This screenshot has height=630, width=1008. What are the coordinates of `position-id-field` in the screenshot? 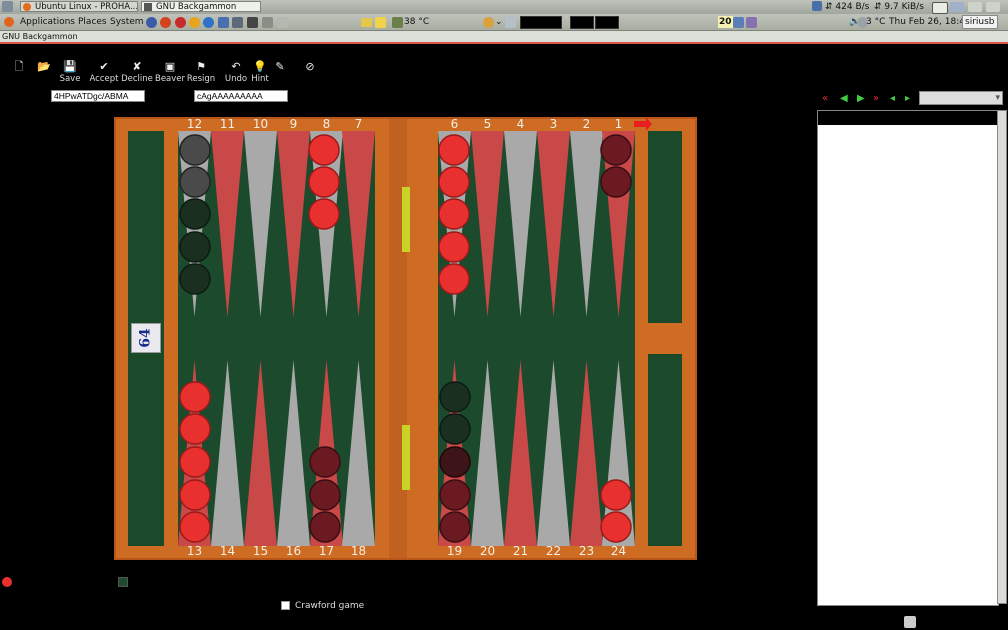 It's located at (98, 96).